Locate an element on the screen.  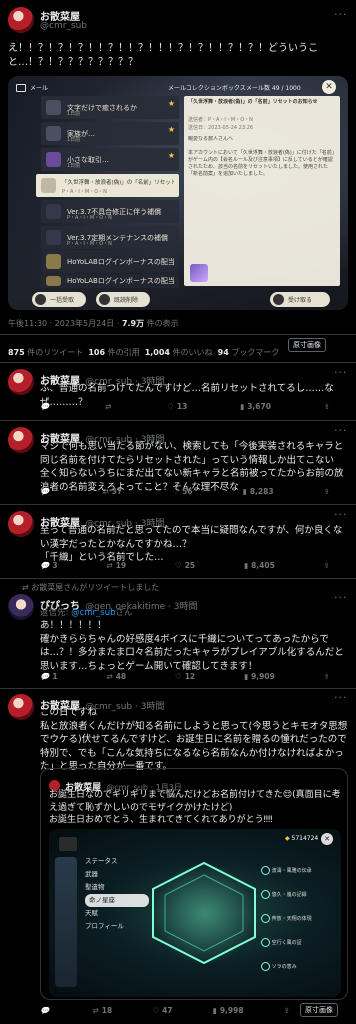
constellation-node: 波濤・風雅の伝承 is located at coordinates (299, 871).